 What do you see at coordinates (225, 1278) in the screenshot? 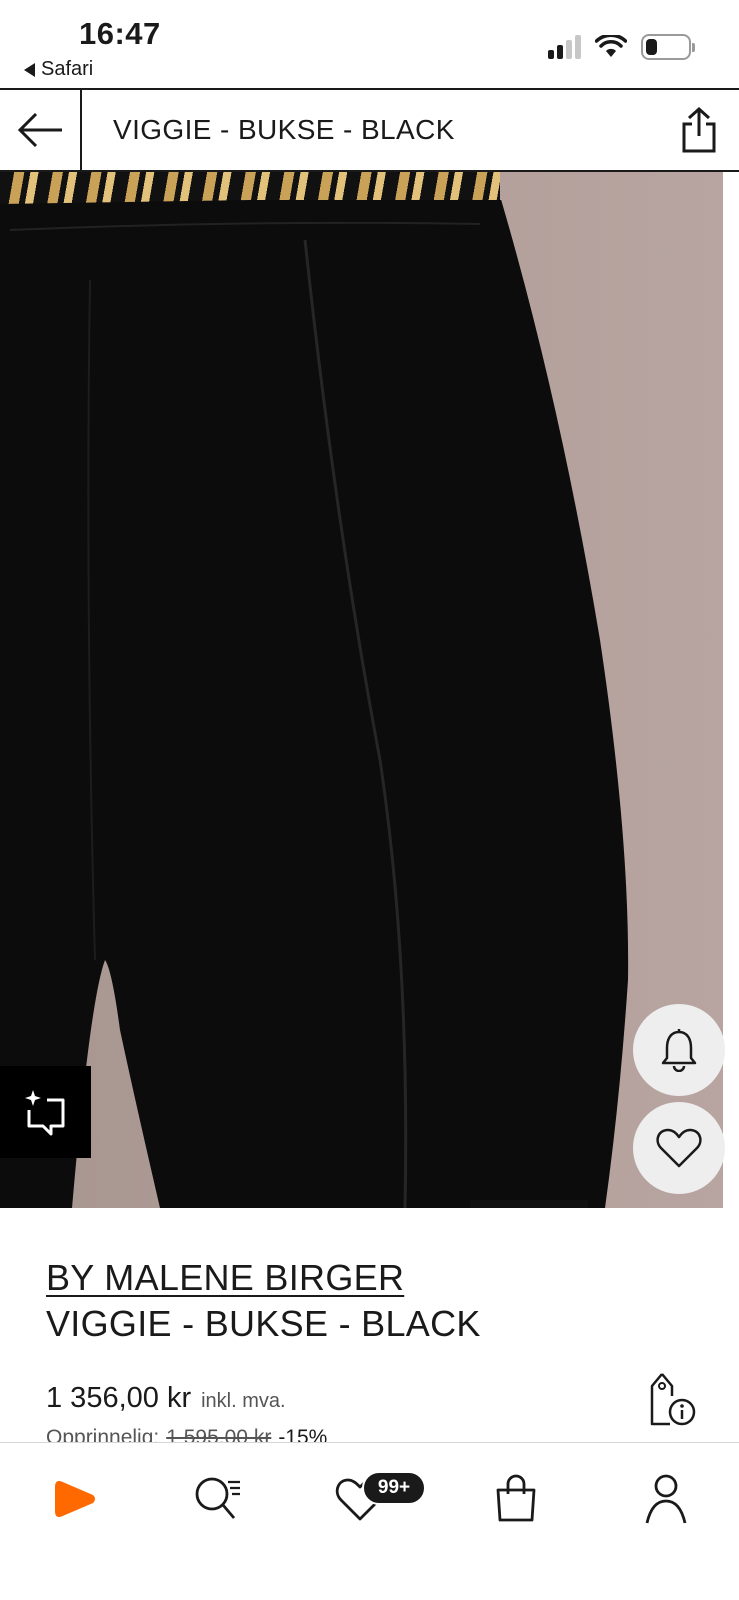
I see `brand-link: BY MALENE BIRGER` at bounding box center [225, 1278].